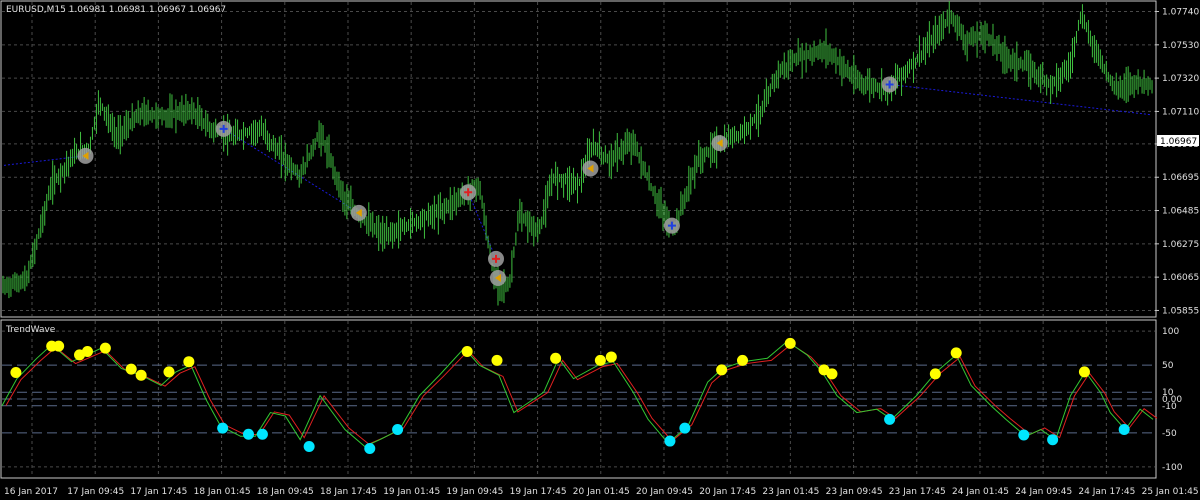 The width and height of the screenshot is (1200, 500). I want to click on y-tick-label: 1.07110, so click(1180, 112).